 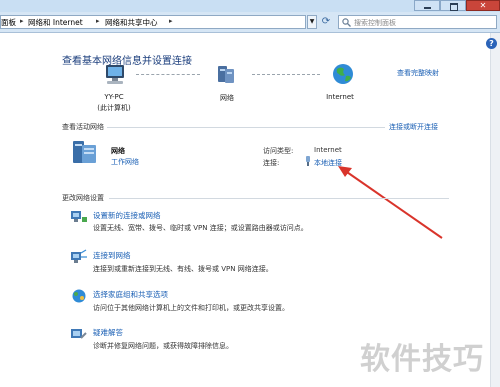 I want to click on troubleshoot-link: 疑难解答, so click(x=108, y=332).